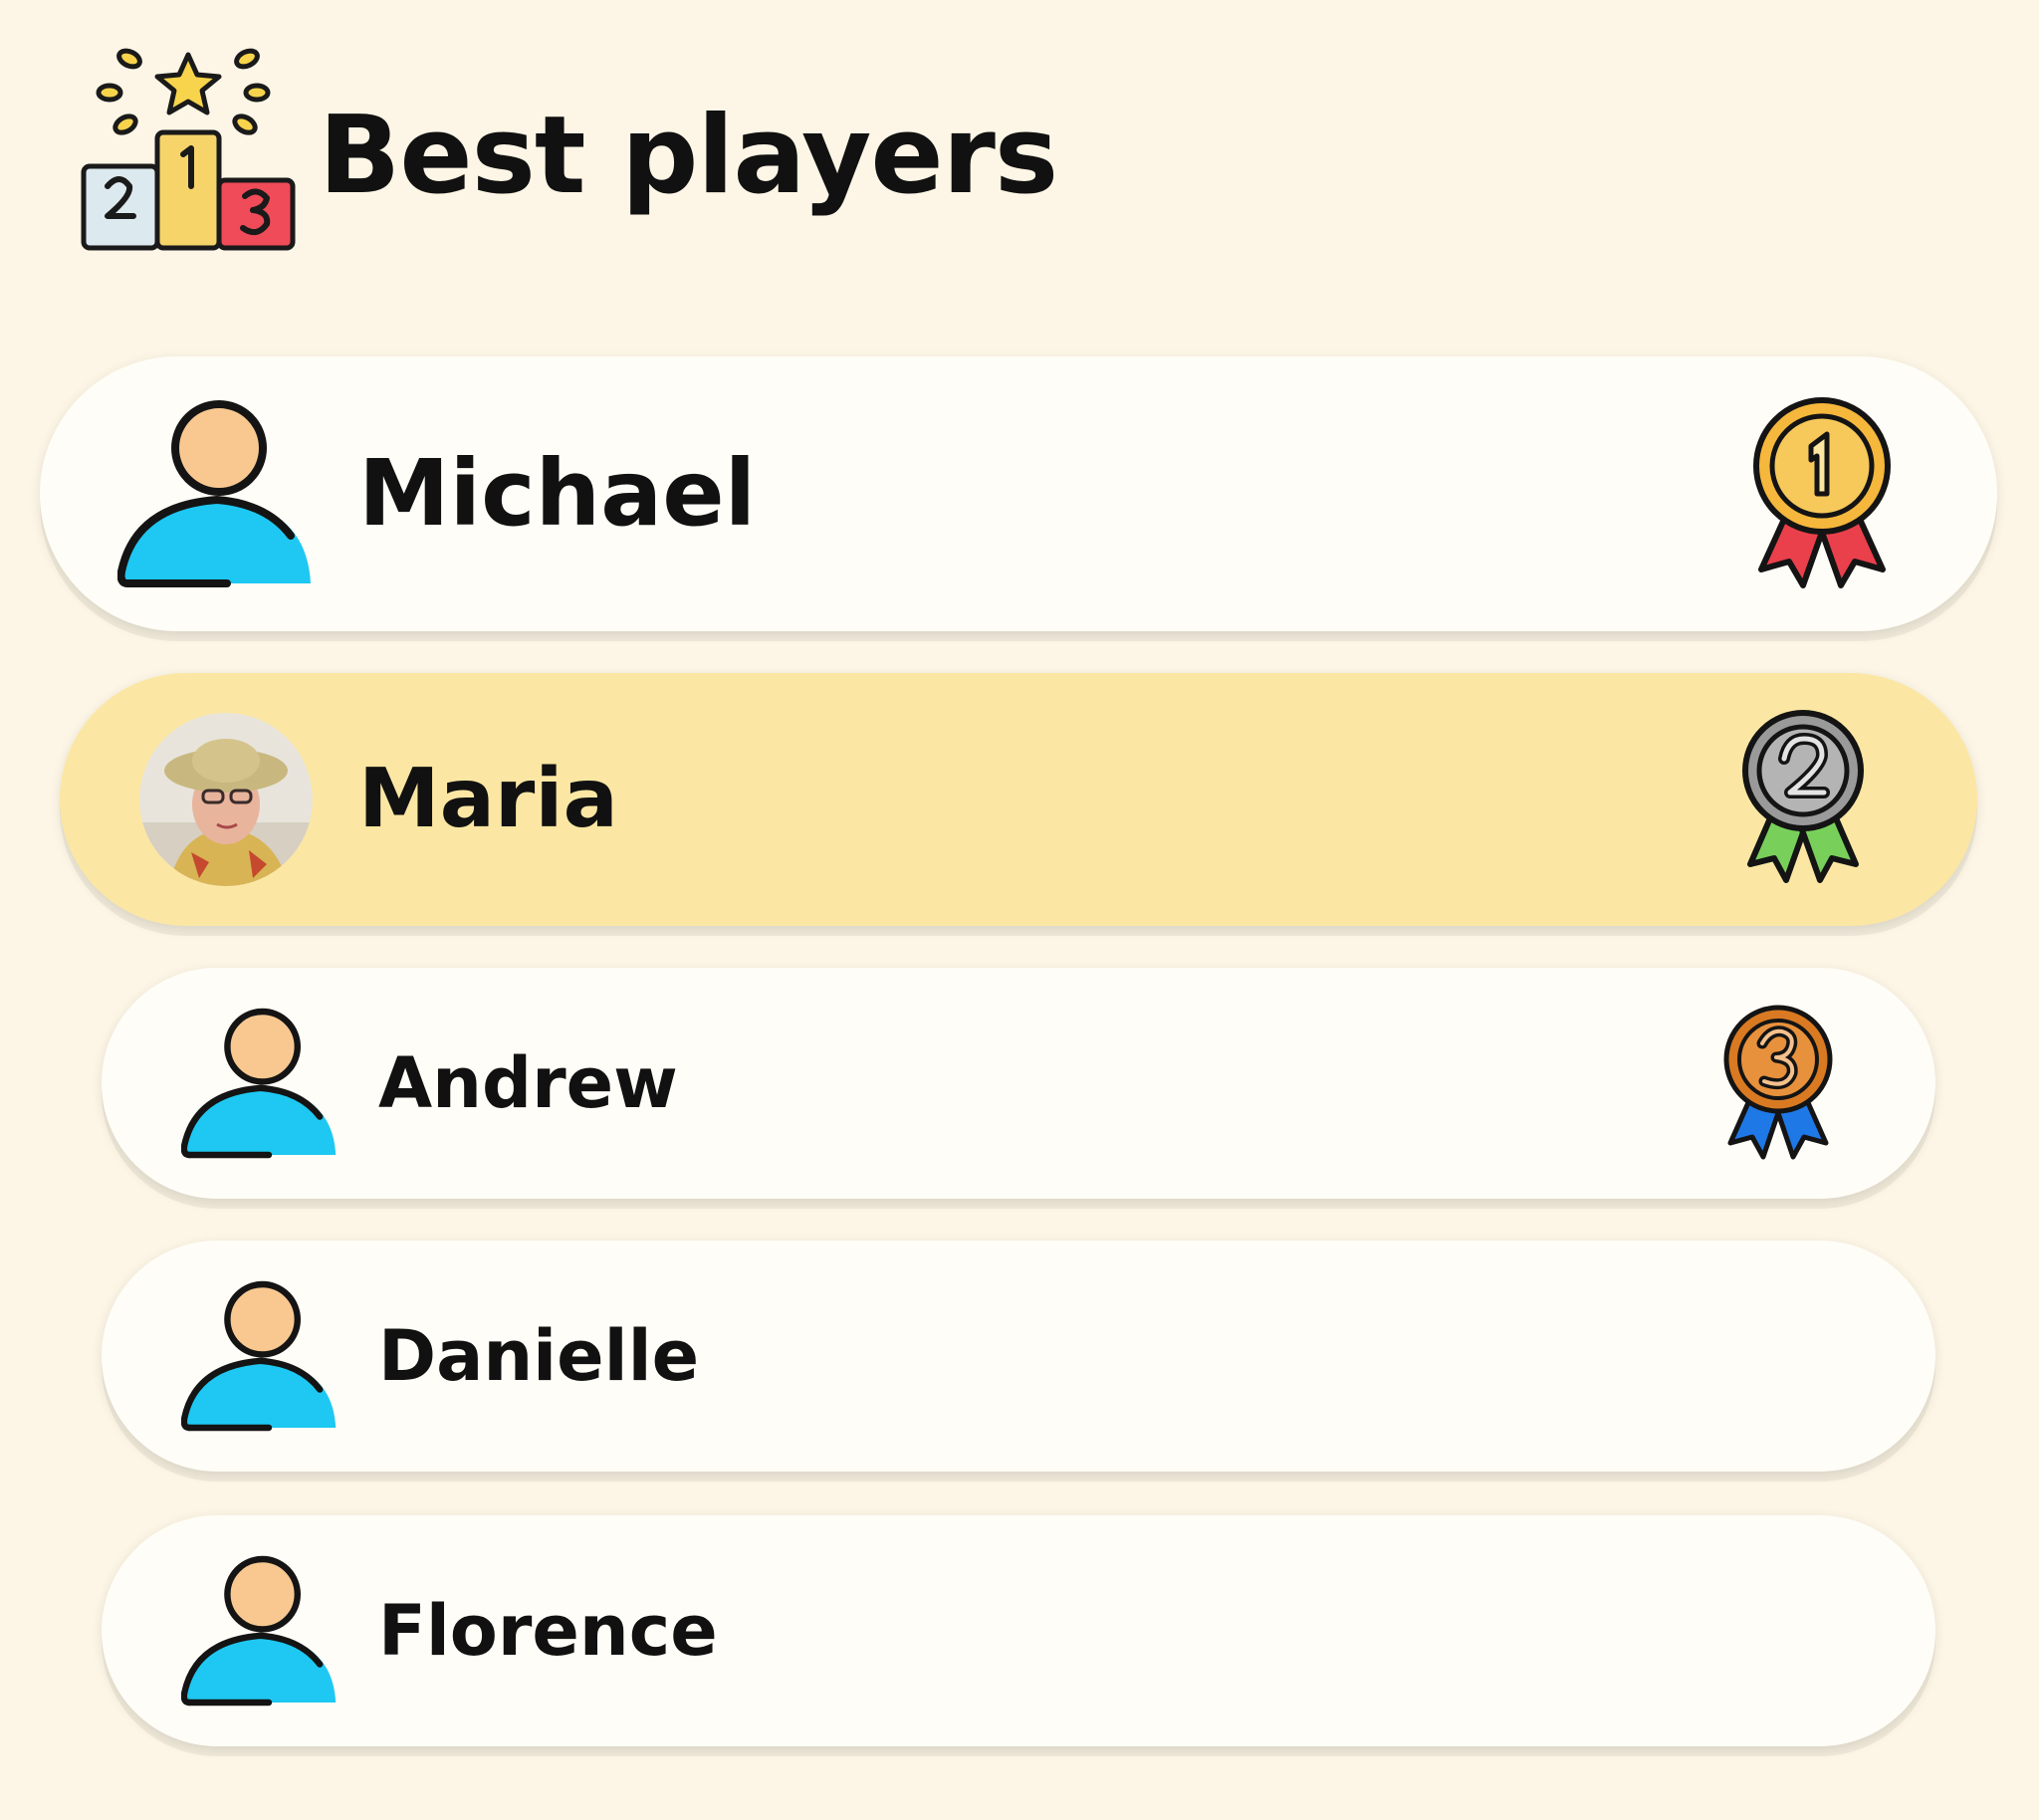 This screenshot has width=2039, height=1820. I want to click on podium-icon, so click(188, 149).